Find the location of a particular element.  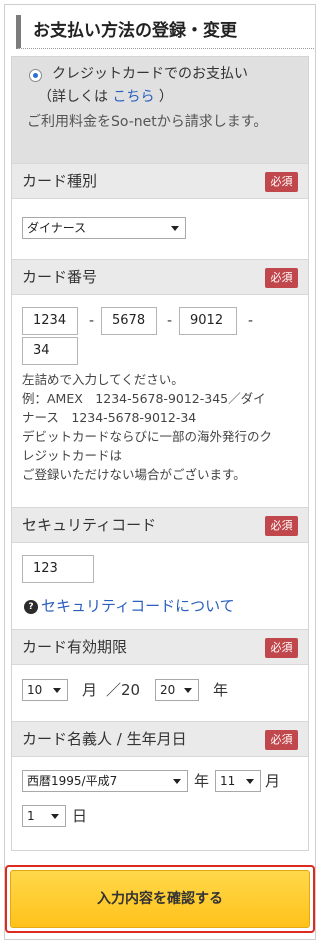

help-line: 例：AMEX 1234-5678-9012-345／ダイ is located at coordinates (144, 398).